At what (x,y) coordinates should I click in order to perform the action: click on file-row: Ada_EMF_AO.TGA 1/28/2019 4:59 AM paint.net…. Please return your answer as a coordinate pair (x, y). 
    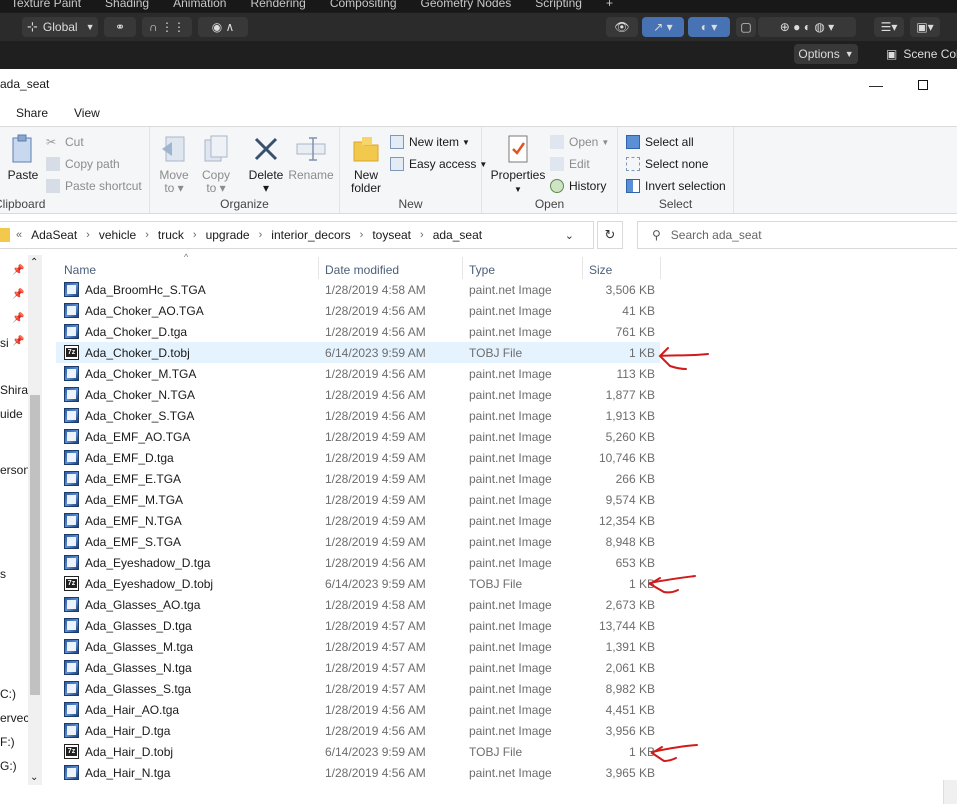
    Looking at the image, I should click on (358, 436).